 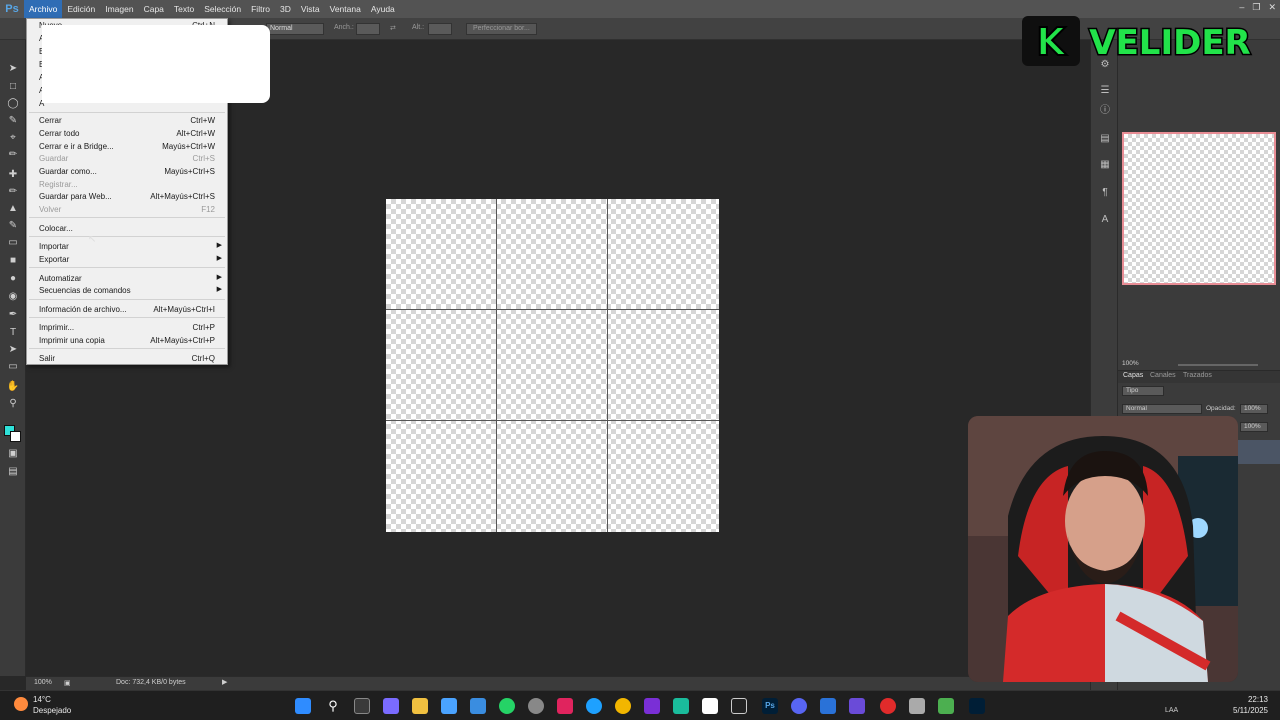 I want to click on clock-date: 5/11/2025, so click(x=1250, y=710).